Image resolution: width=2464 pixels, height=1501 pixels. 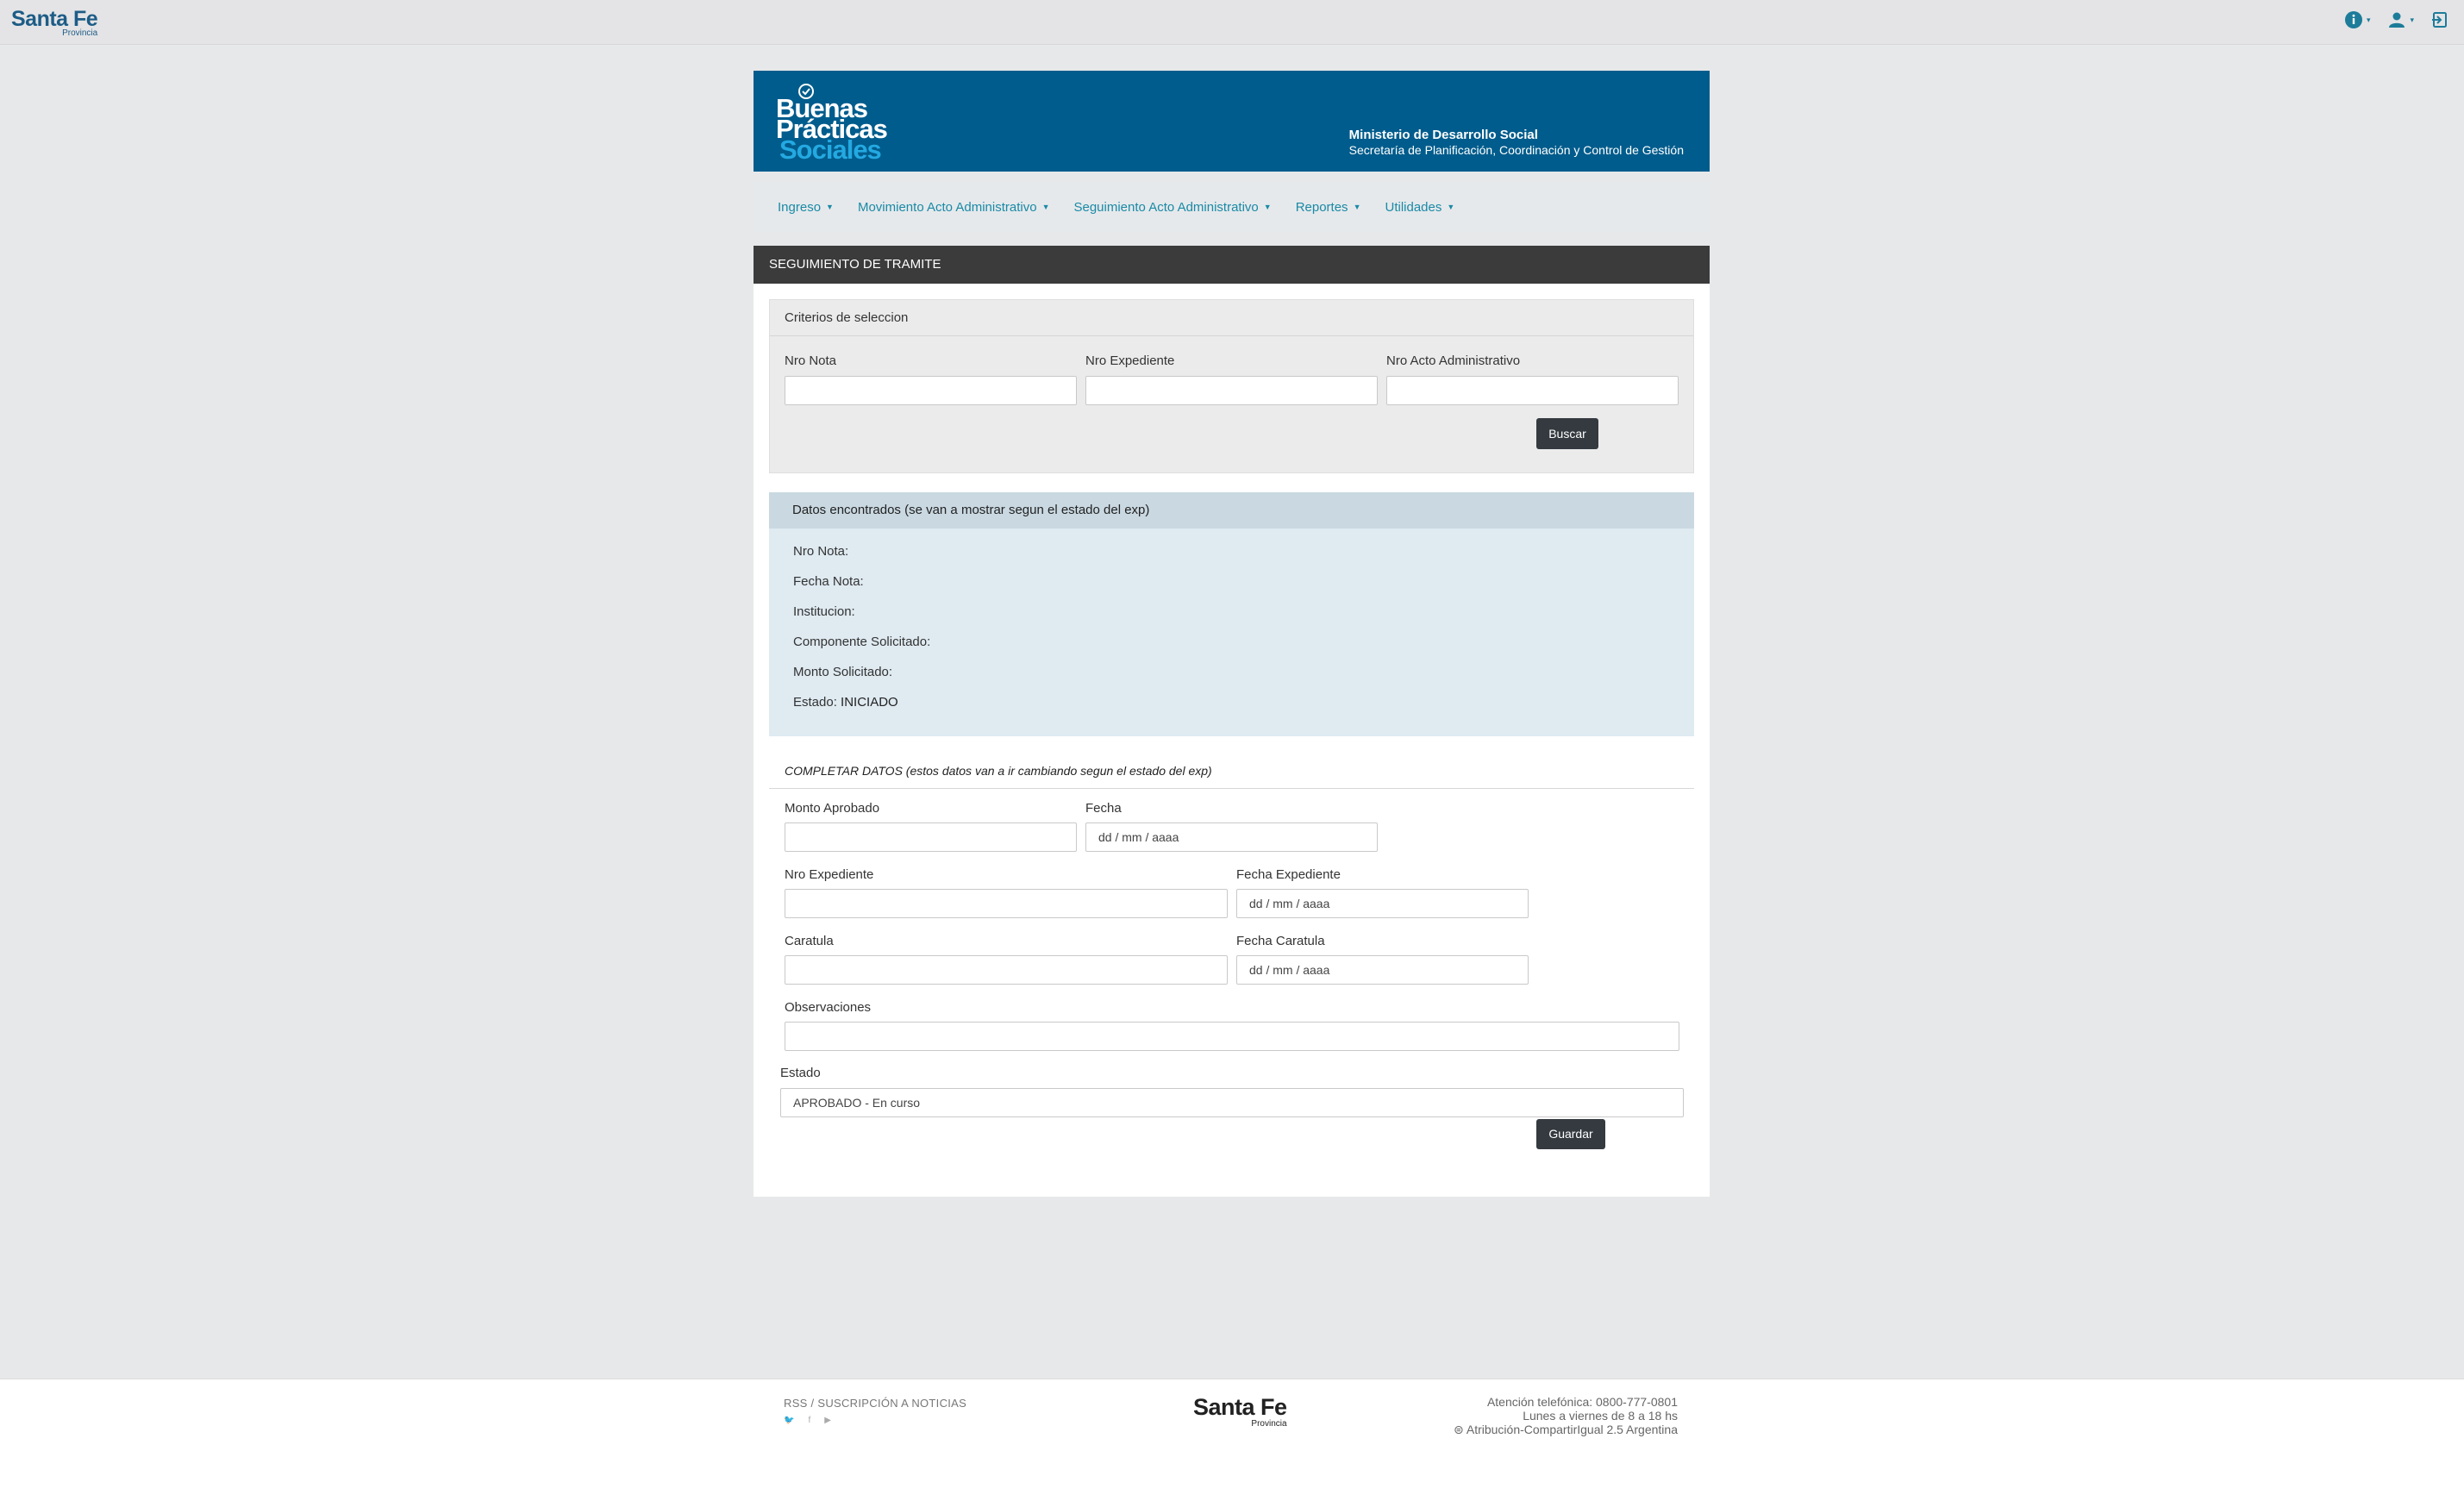 I want to click on caratula-label: Caratula, so click(x=809, y=941).